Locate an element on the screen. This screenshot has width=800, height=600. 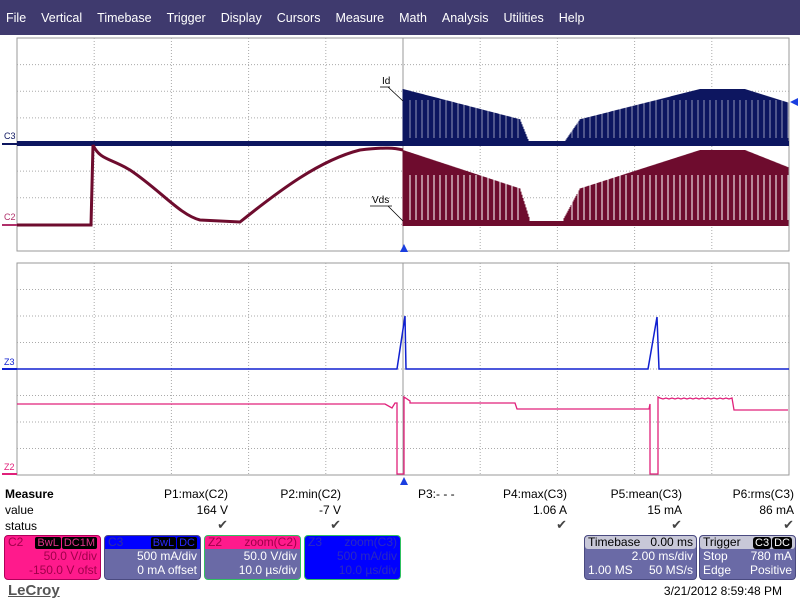
c3-tag-bwl: BwL is located at coordinates (163, 543).